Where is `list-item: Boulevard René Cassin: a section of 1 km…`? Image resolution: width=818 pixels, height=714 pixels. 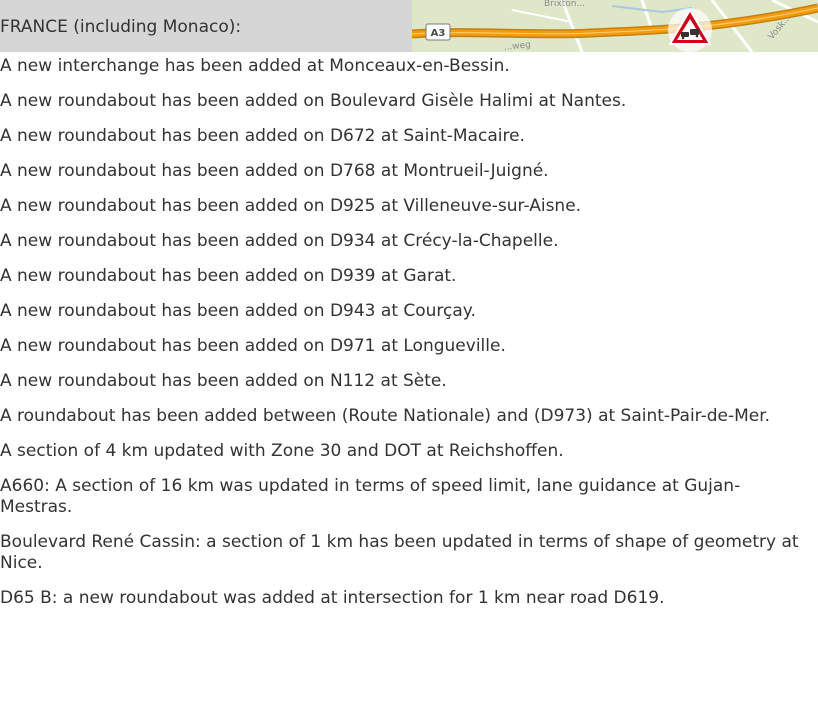 list-item: Boulevard René Cassin: a section of 1 km… is located at coordinates (399, 552).